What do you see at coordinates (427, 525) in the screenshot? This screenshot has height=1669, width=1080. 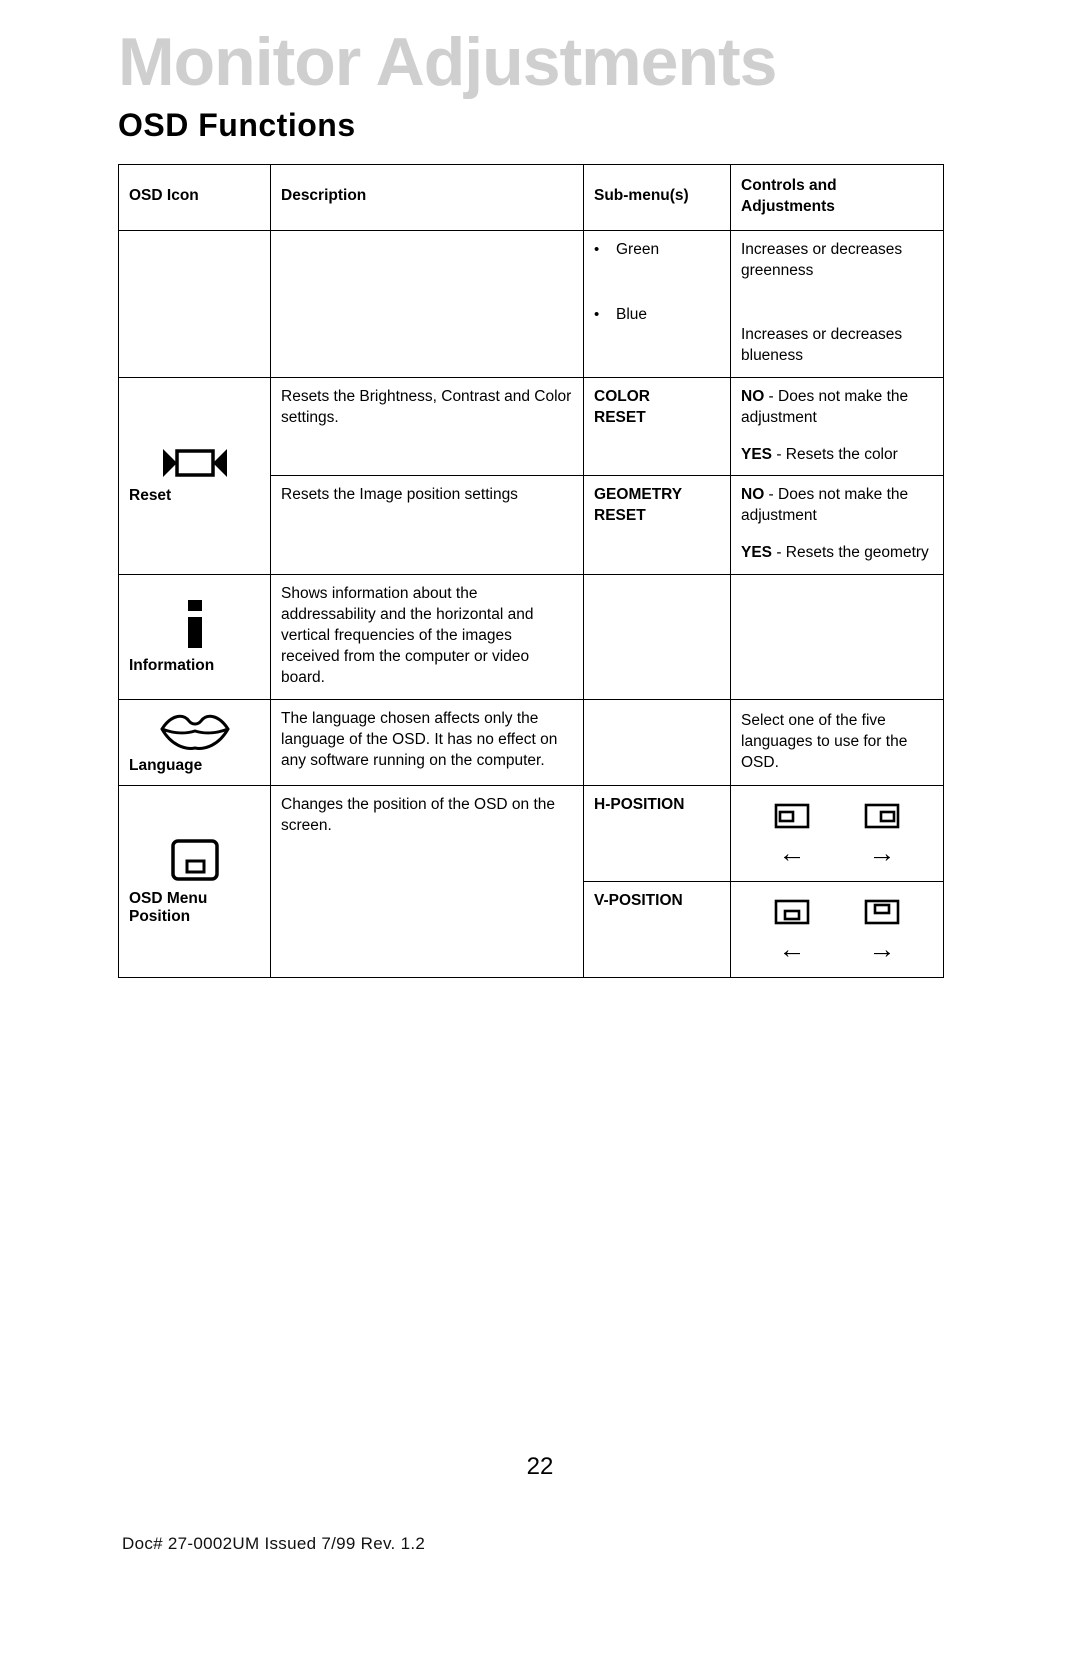 I see `cell-description-reset-geometry: Resets the Image position settings` at bounding box center [427, 525].